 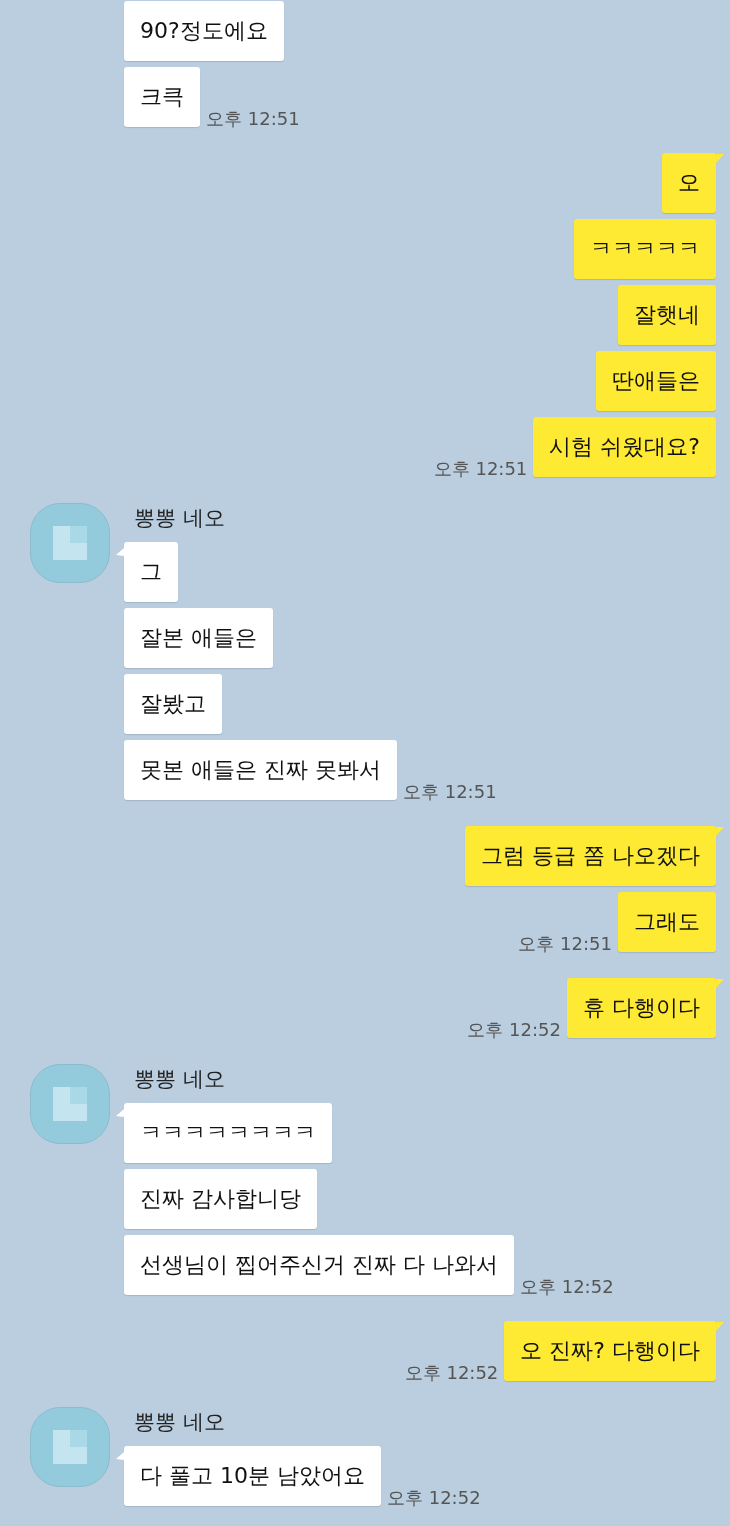 What do you see at coordinates (260, 770) in the screenshot?
I see `message-bubble: 못본 애들은 진짜 못봐서` at bounding box center [260, 770].